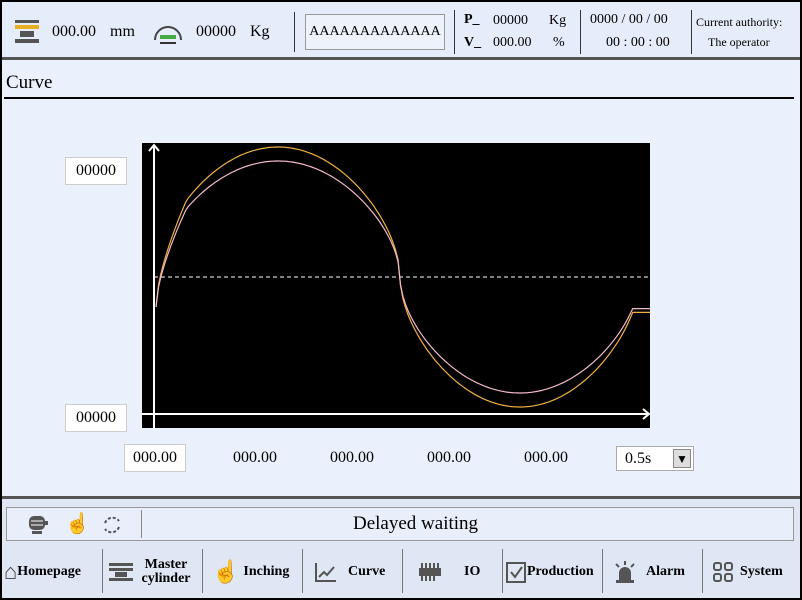 Image resolution: width=802 pixels, height=600 pixels. I want to click on alarm-light-icon, so click(625, 572).